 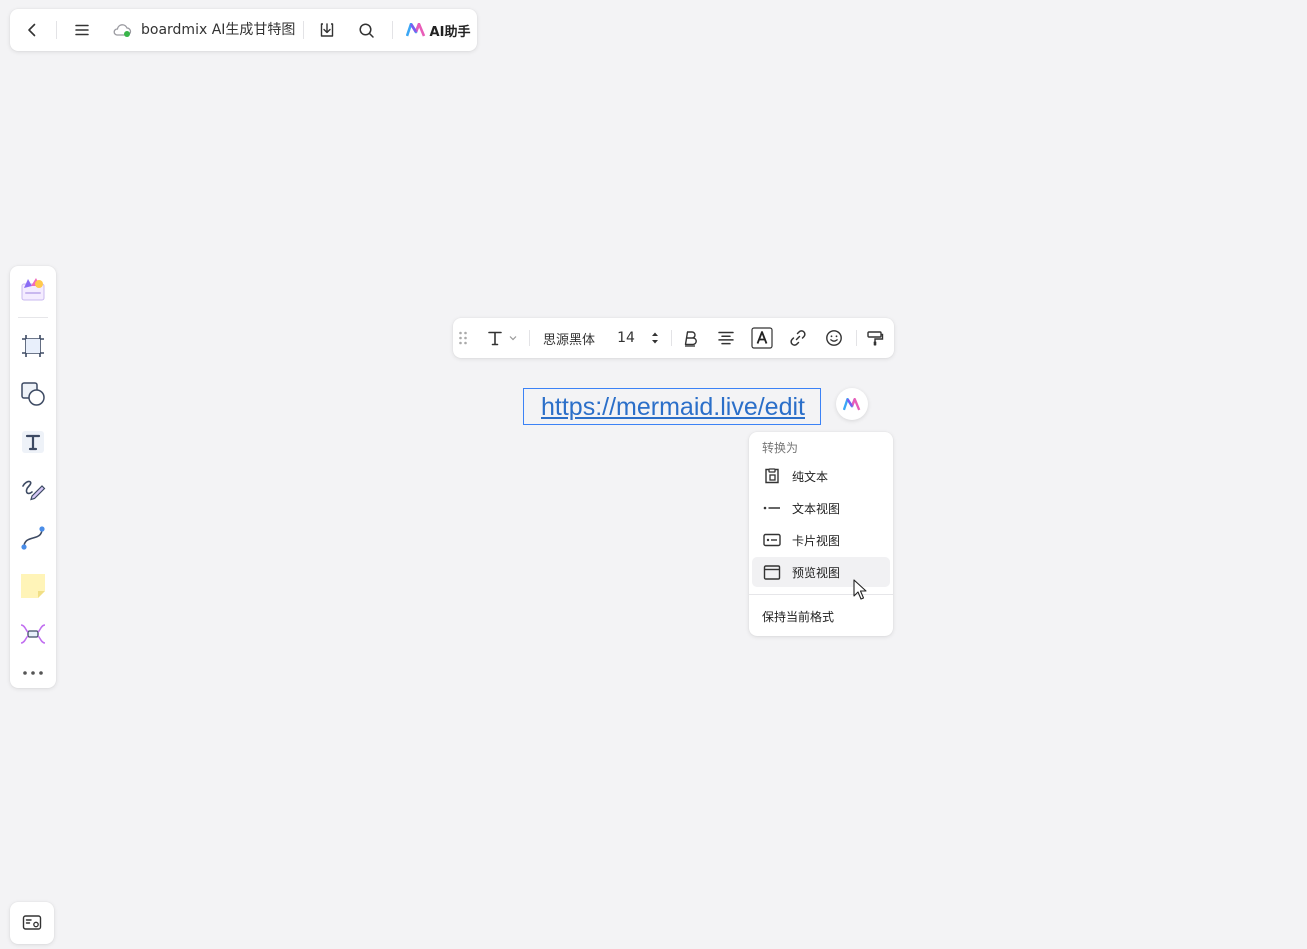 I want to click on menu-item-card-view: 卡片视图, so click(x=821, y=540).